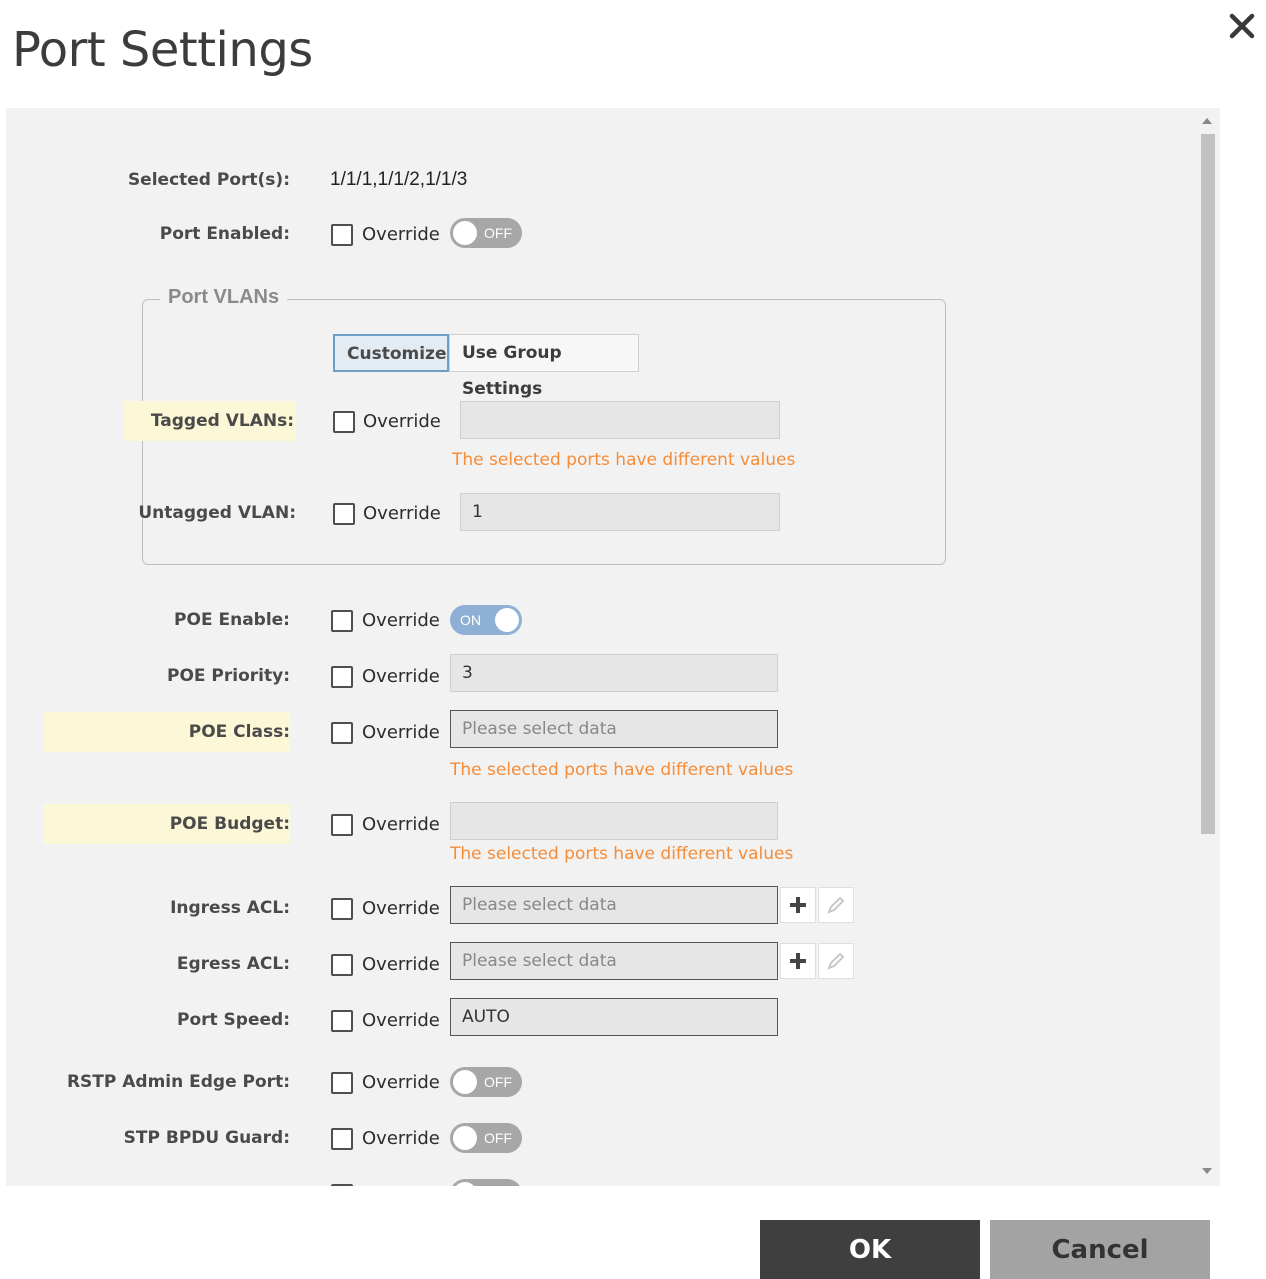 The height and width of the screenshot is (1279, 1266). Describe the element at coordinates (344, 514) in the screenshot. I see `untagged-vlan-override-checkbox` at that location.